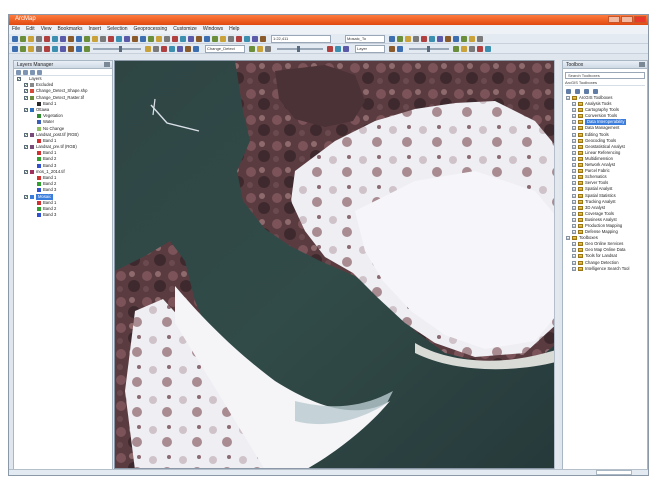 This screenshot has height=497, width=658. What do you see at coordinates (642, 64) in the screenshot?
I see `toolbox-close-icon` at bounding box center [642, 64].